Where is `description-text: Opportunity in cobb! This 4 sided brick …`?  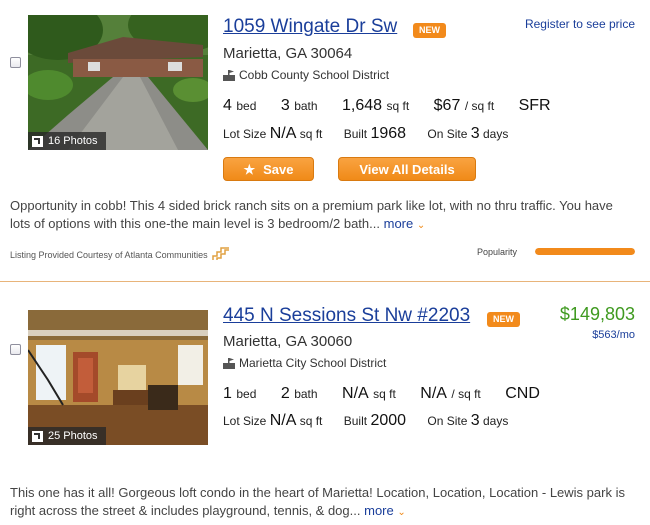 description-text: Opportunity in cobb! This 4 sided brick … is located at coordinates (311, 214).